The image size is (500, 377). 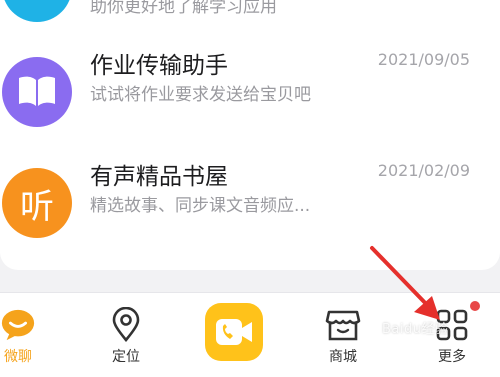 I want to click on list-item-date: 2021/09/05, so click(x=423, y=59).